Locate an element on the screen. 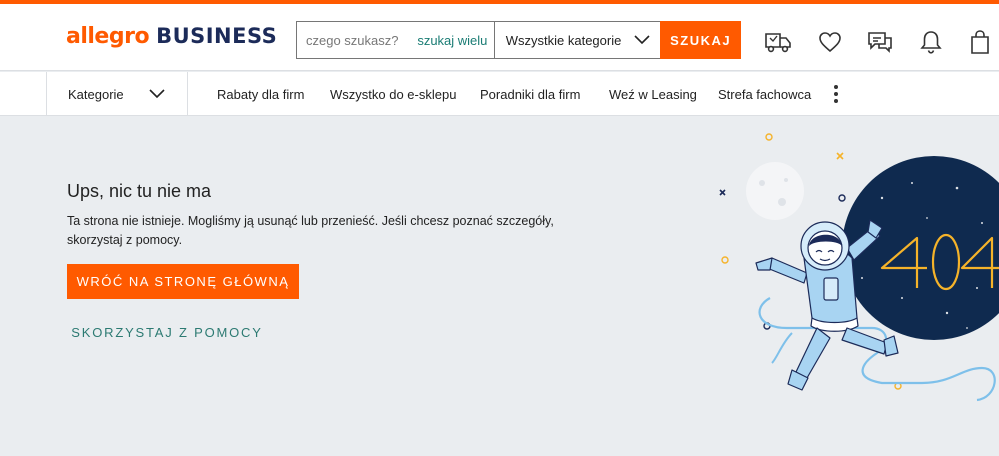 This screenshot has height=456, width=999. home-button: WRÓĆ NA STRONĘ GŁÓWNĄ is located at coordinates (183, 281).